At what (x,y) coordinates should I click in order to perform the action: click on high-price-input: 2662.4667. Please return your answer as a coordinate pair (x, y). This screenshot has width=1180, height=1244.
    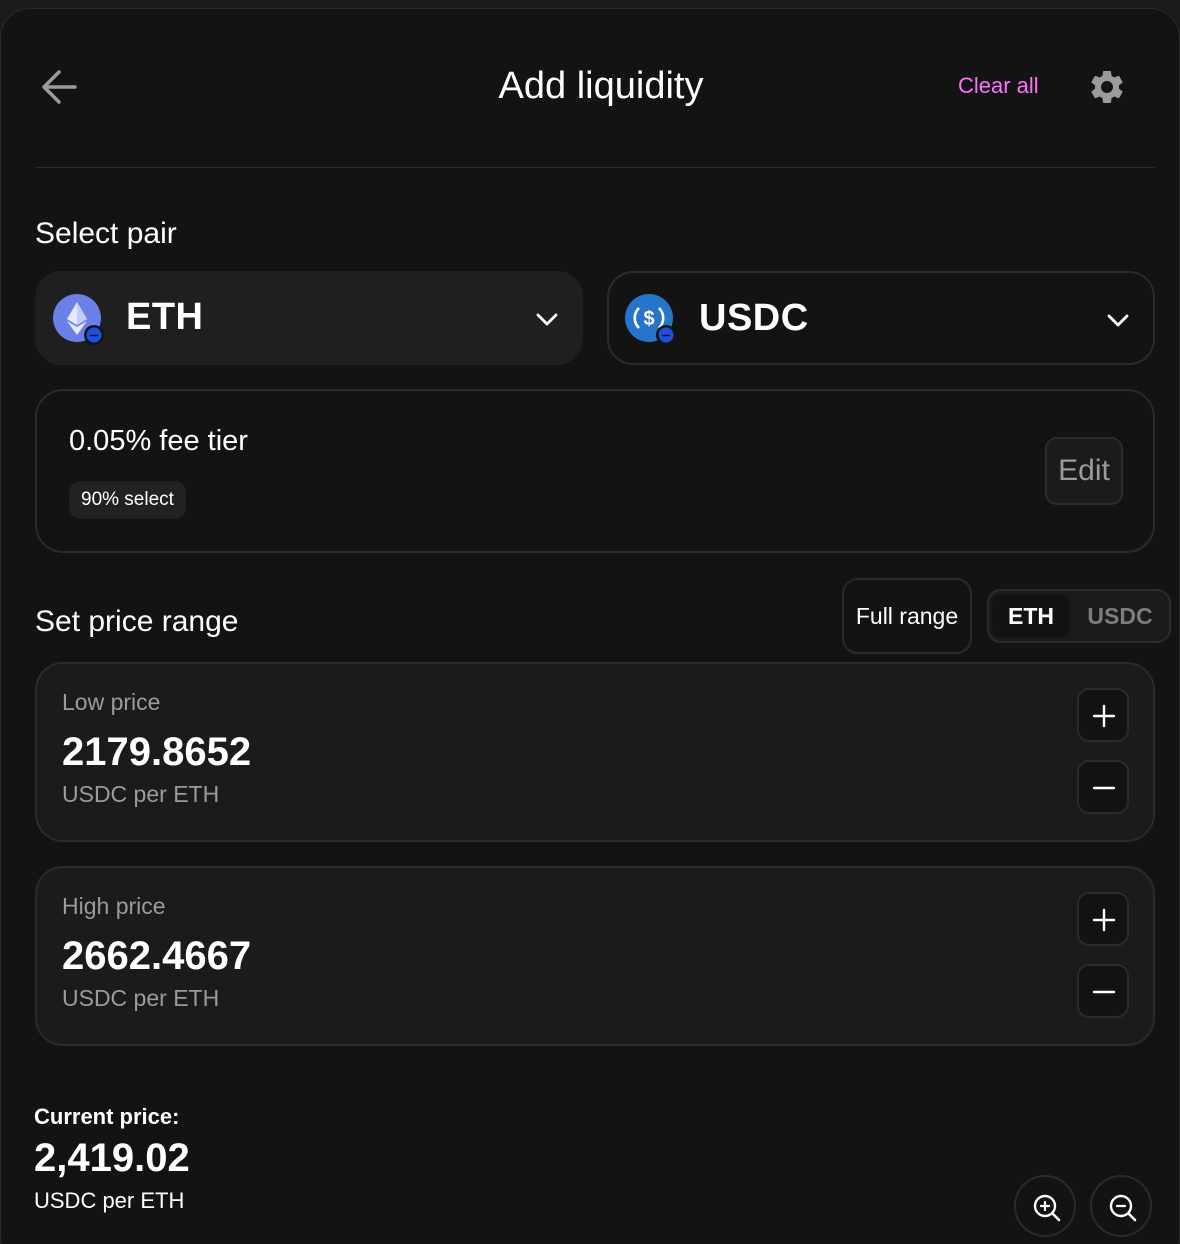
    Looking at the image, I should click on (156, 956).